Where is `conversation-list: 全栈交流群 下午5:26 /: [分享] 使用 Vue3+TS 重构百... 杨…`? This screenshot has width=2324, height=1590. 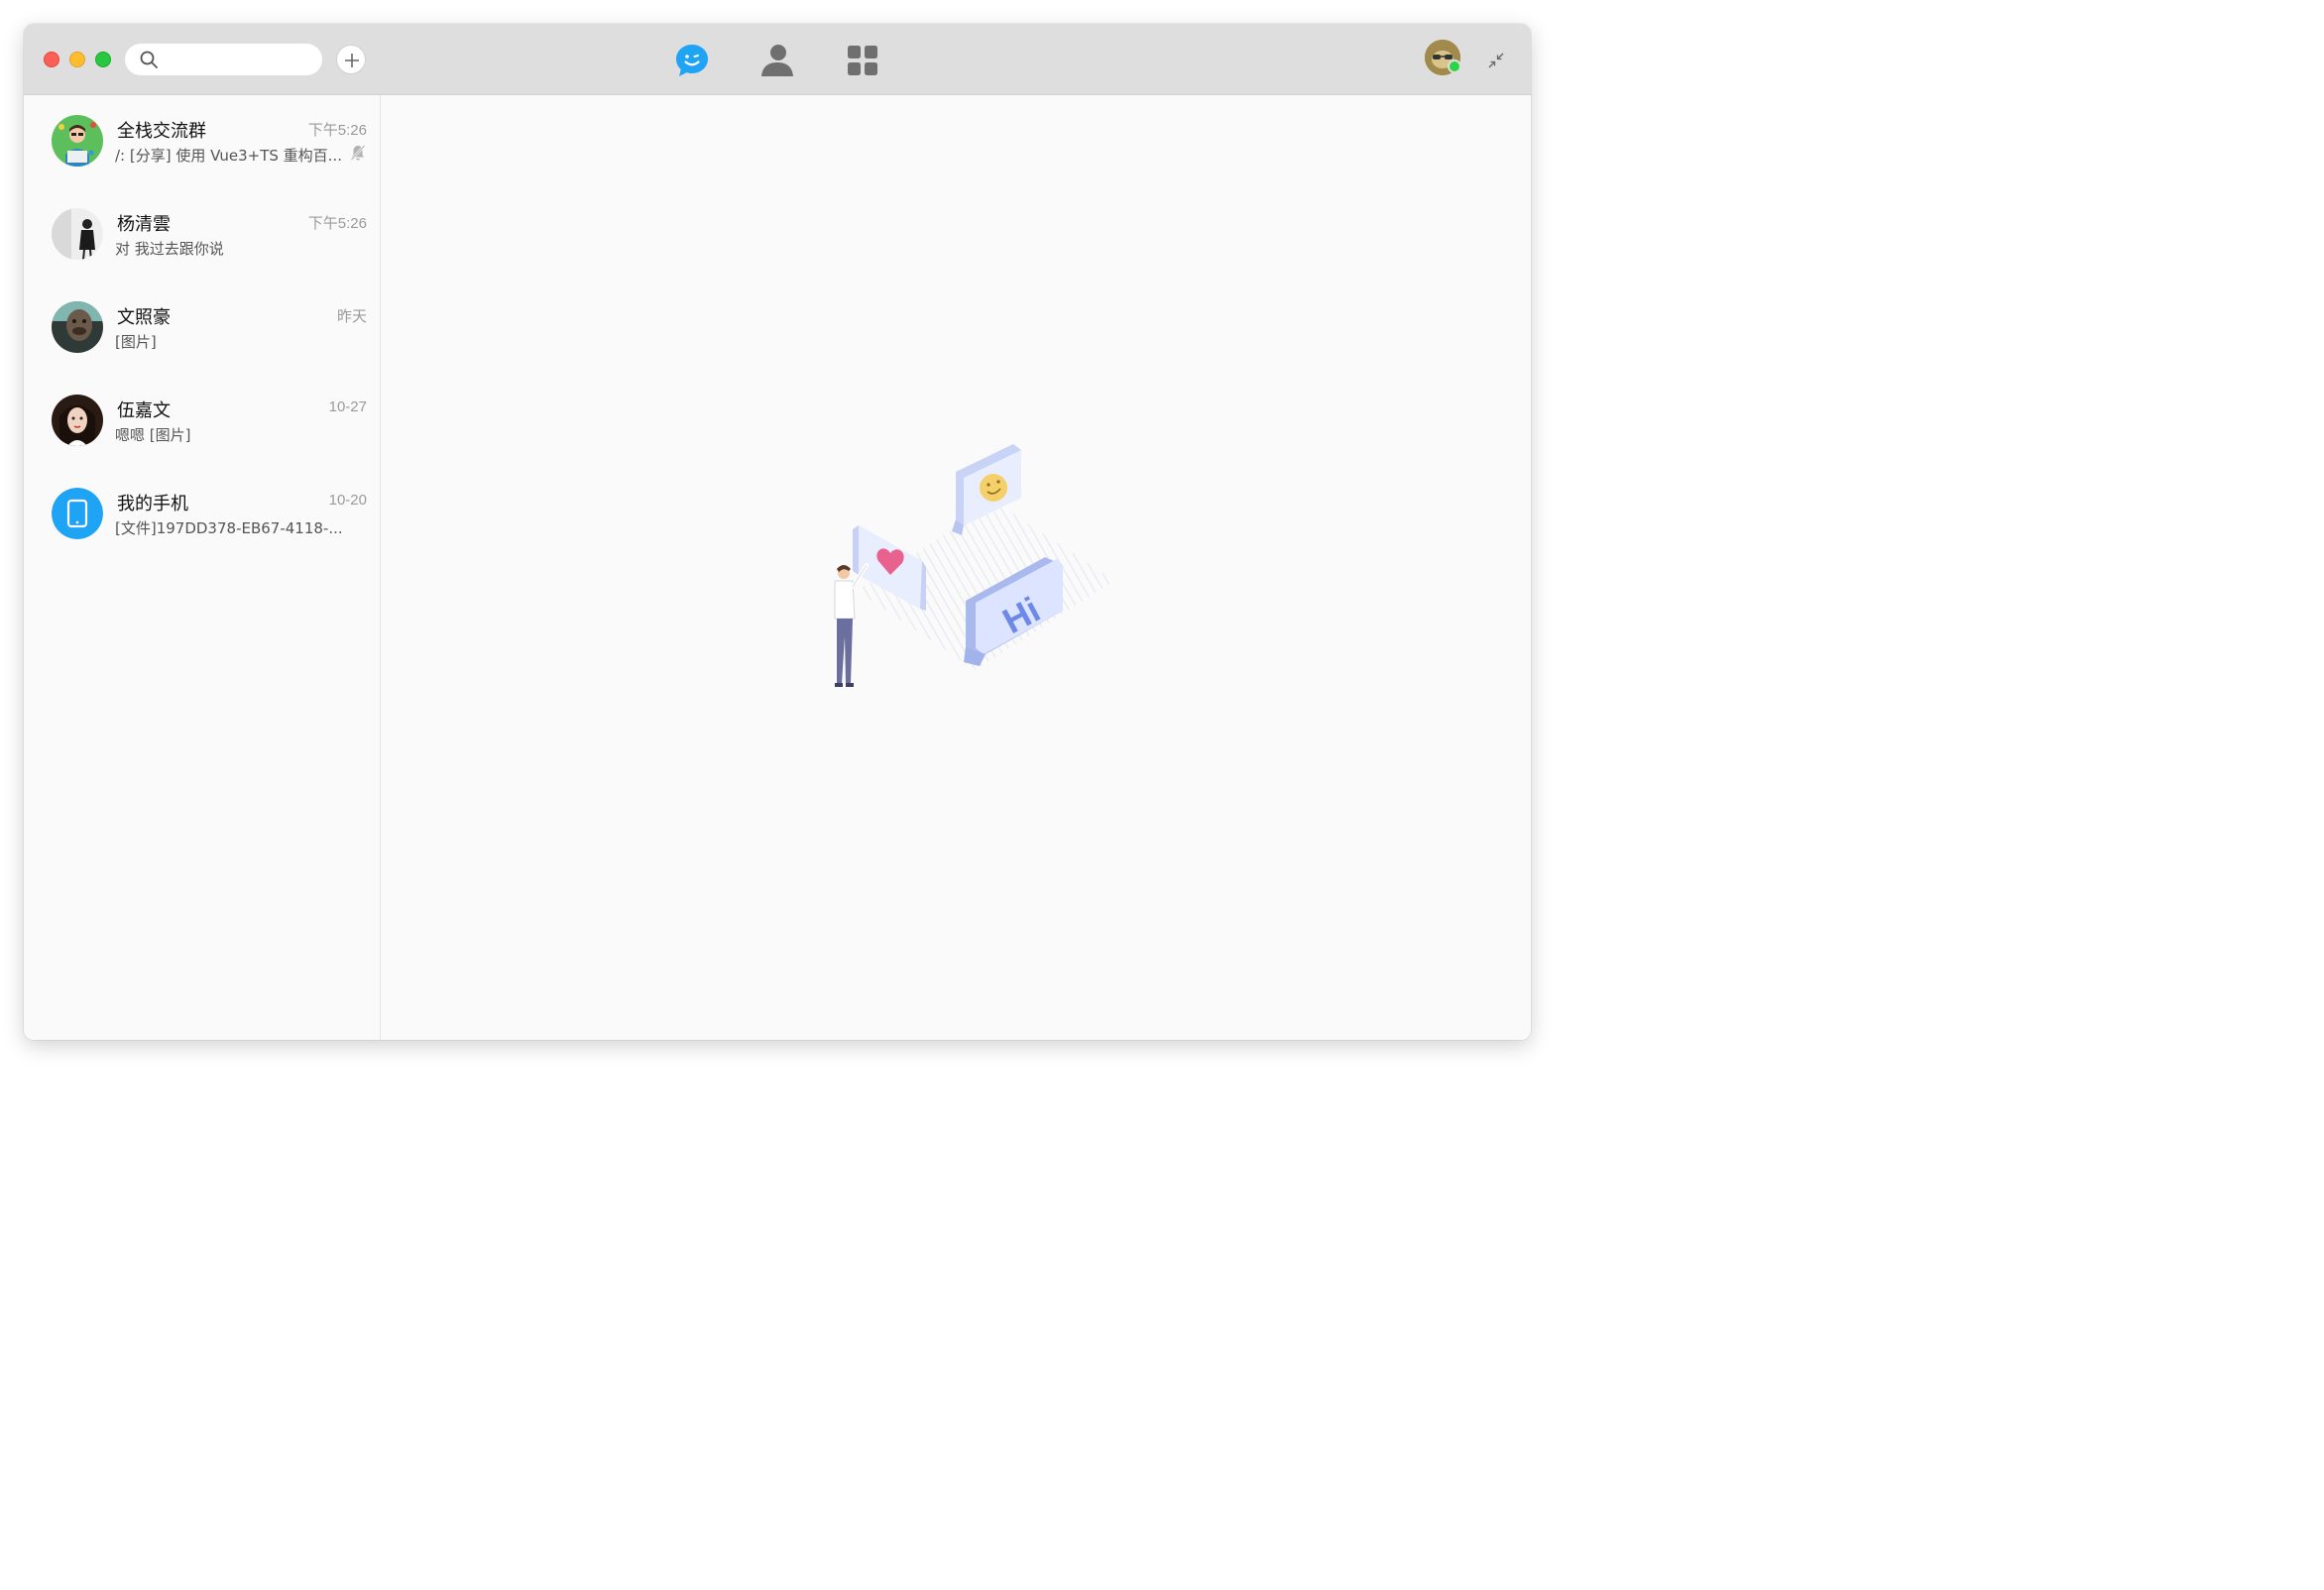
conversation-list: 全栈交流群 下午5:26 /: [分享] 使用 Vue3+TS 重构百... 杨… is located at coordinates (202, 567).